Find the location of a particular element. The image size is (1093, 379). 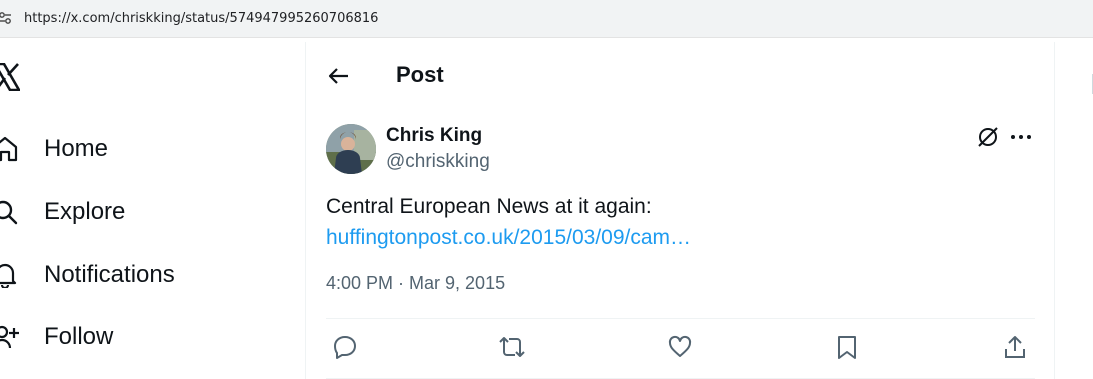

sidebar-item-label: Home is located at coordinates (76, 148).